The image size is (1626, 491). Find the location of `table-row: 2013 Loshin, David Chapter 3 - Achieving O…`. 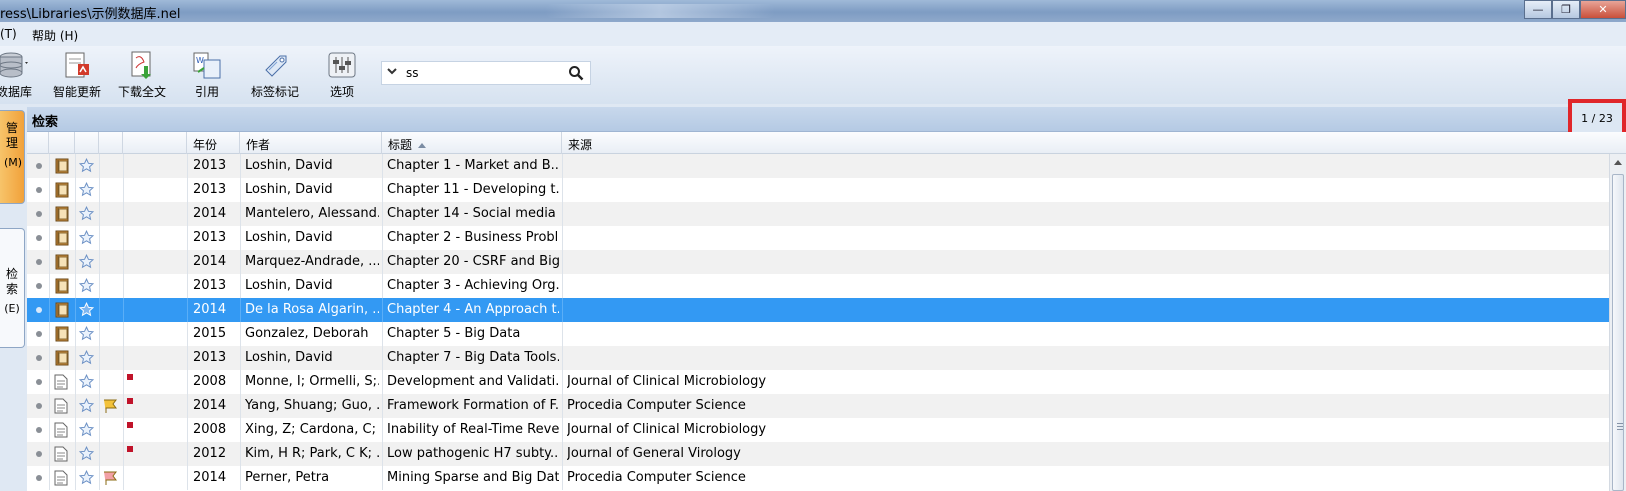

table-row: 2013 Loshin, David Chapter 3 - Achieving O… is located at coordinates (818, 286).